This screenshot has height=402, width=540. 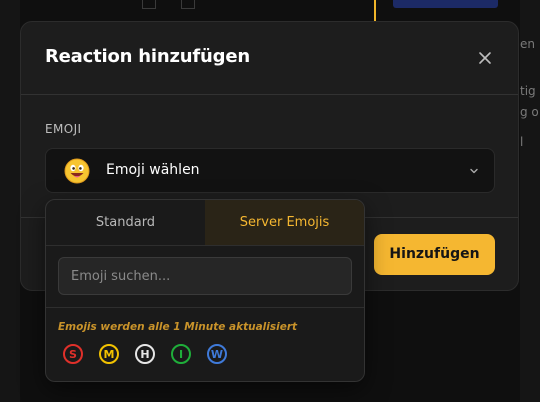 I want to click on server-emoji-i: I, so click(x=181, y=354).